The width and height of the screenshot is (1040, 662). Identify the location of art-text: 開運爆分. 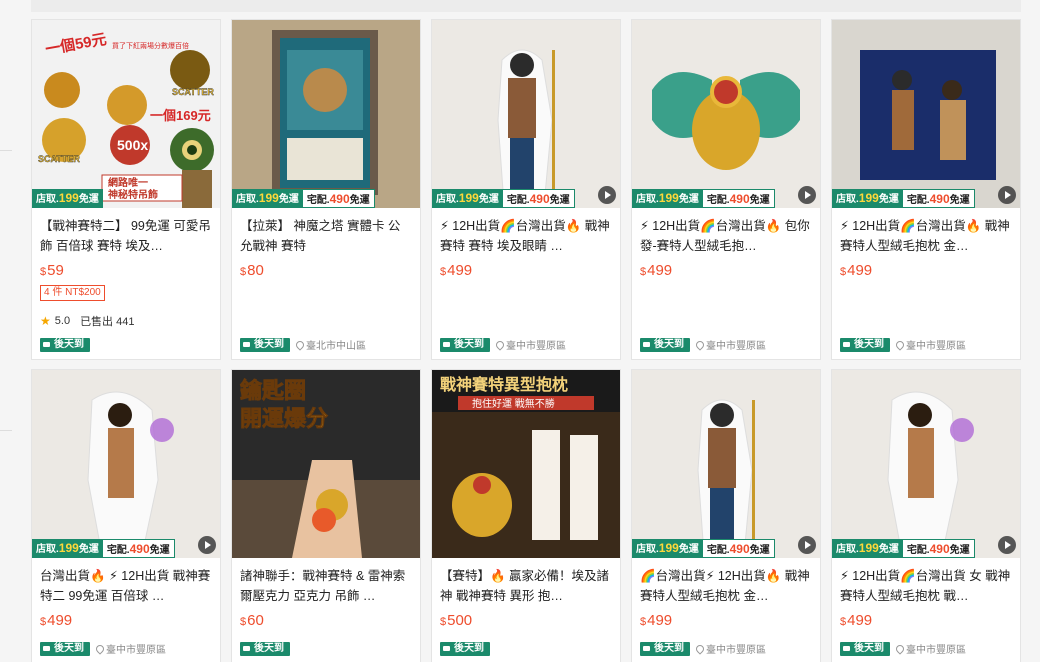
(284, 418).